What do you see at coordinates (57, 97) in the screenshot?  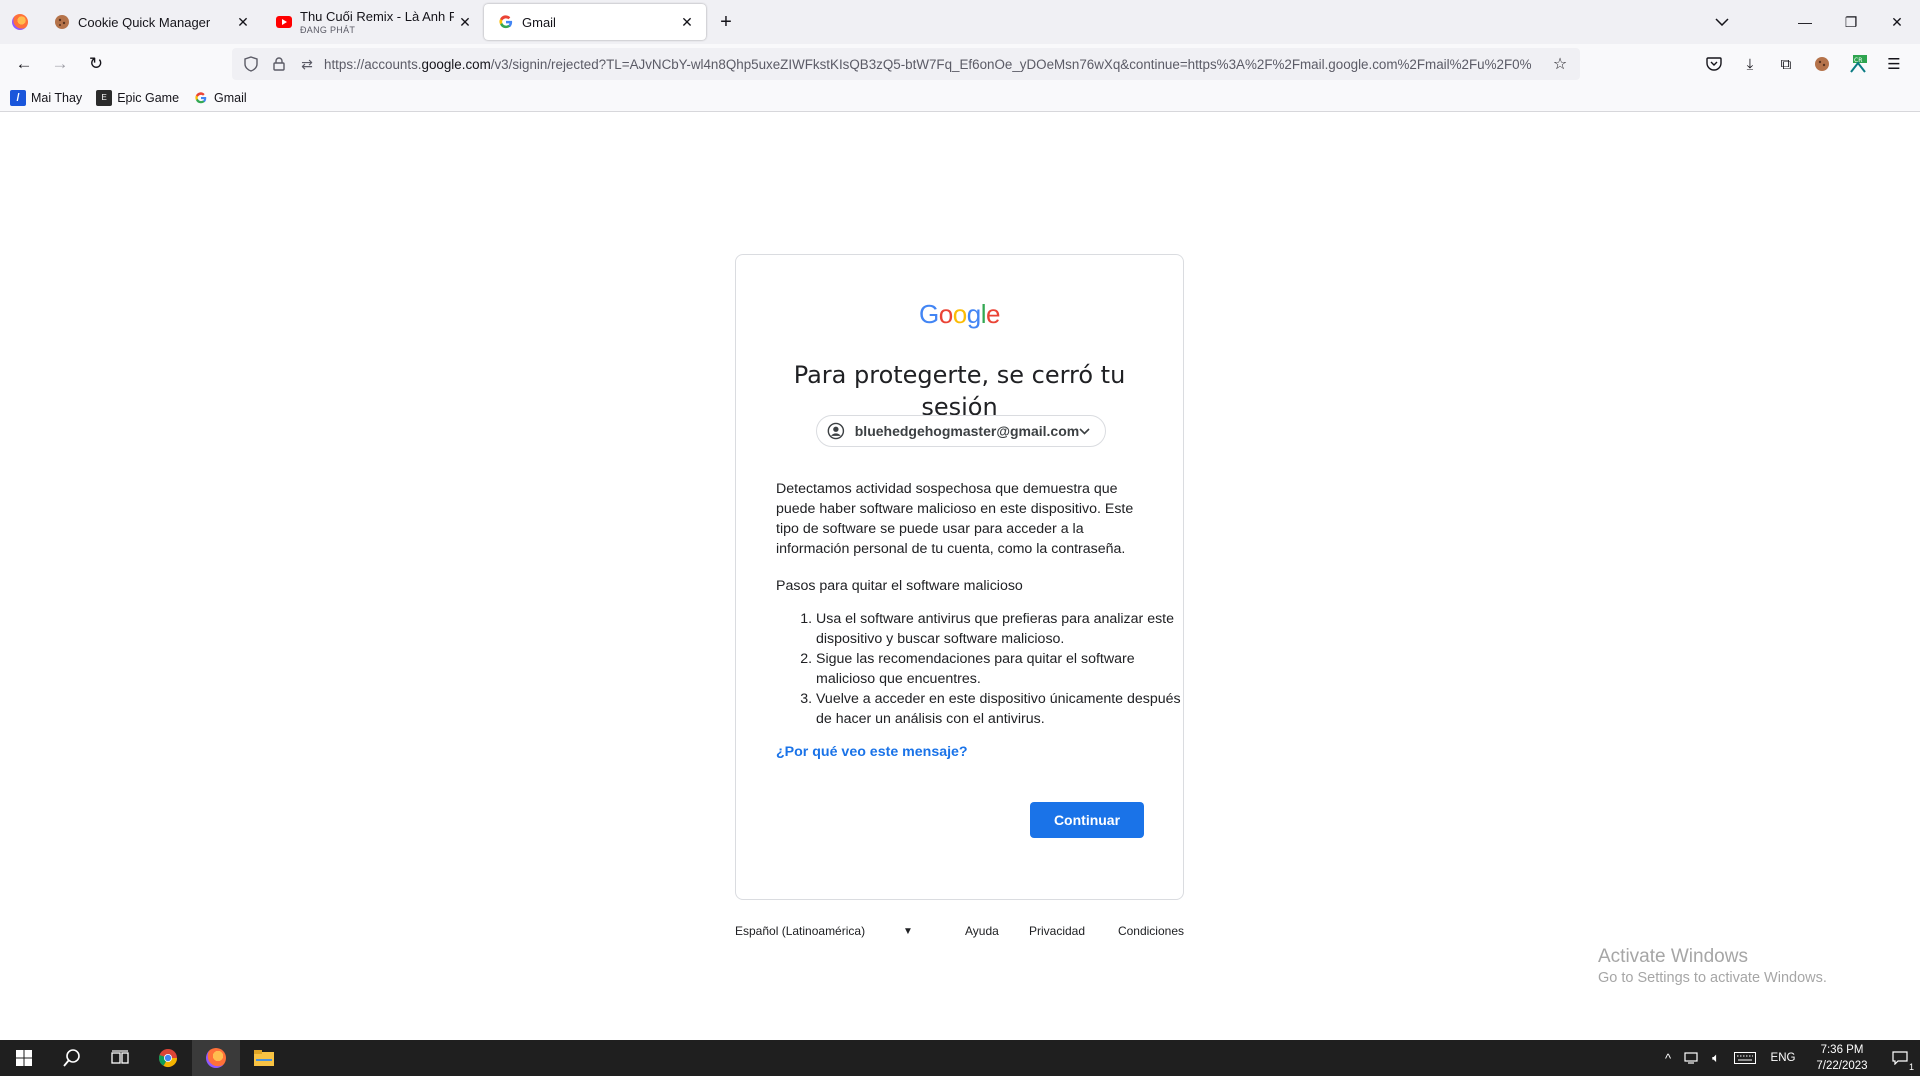 I see `bookmark-label: Mai Thay` at bounding box center [57, 97].